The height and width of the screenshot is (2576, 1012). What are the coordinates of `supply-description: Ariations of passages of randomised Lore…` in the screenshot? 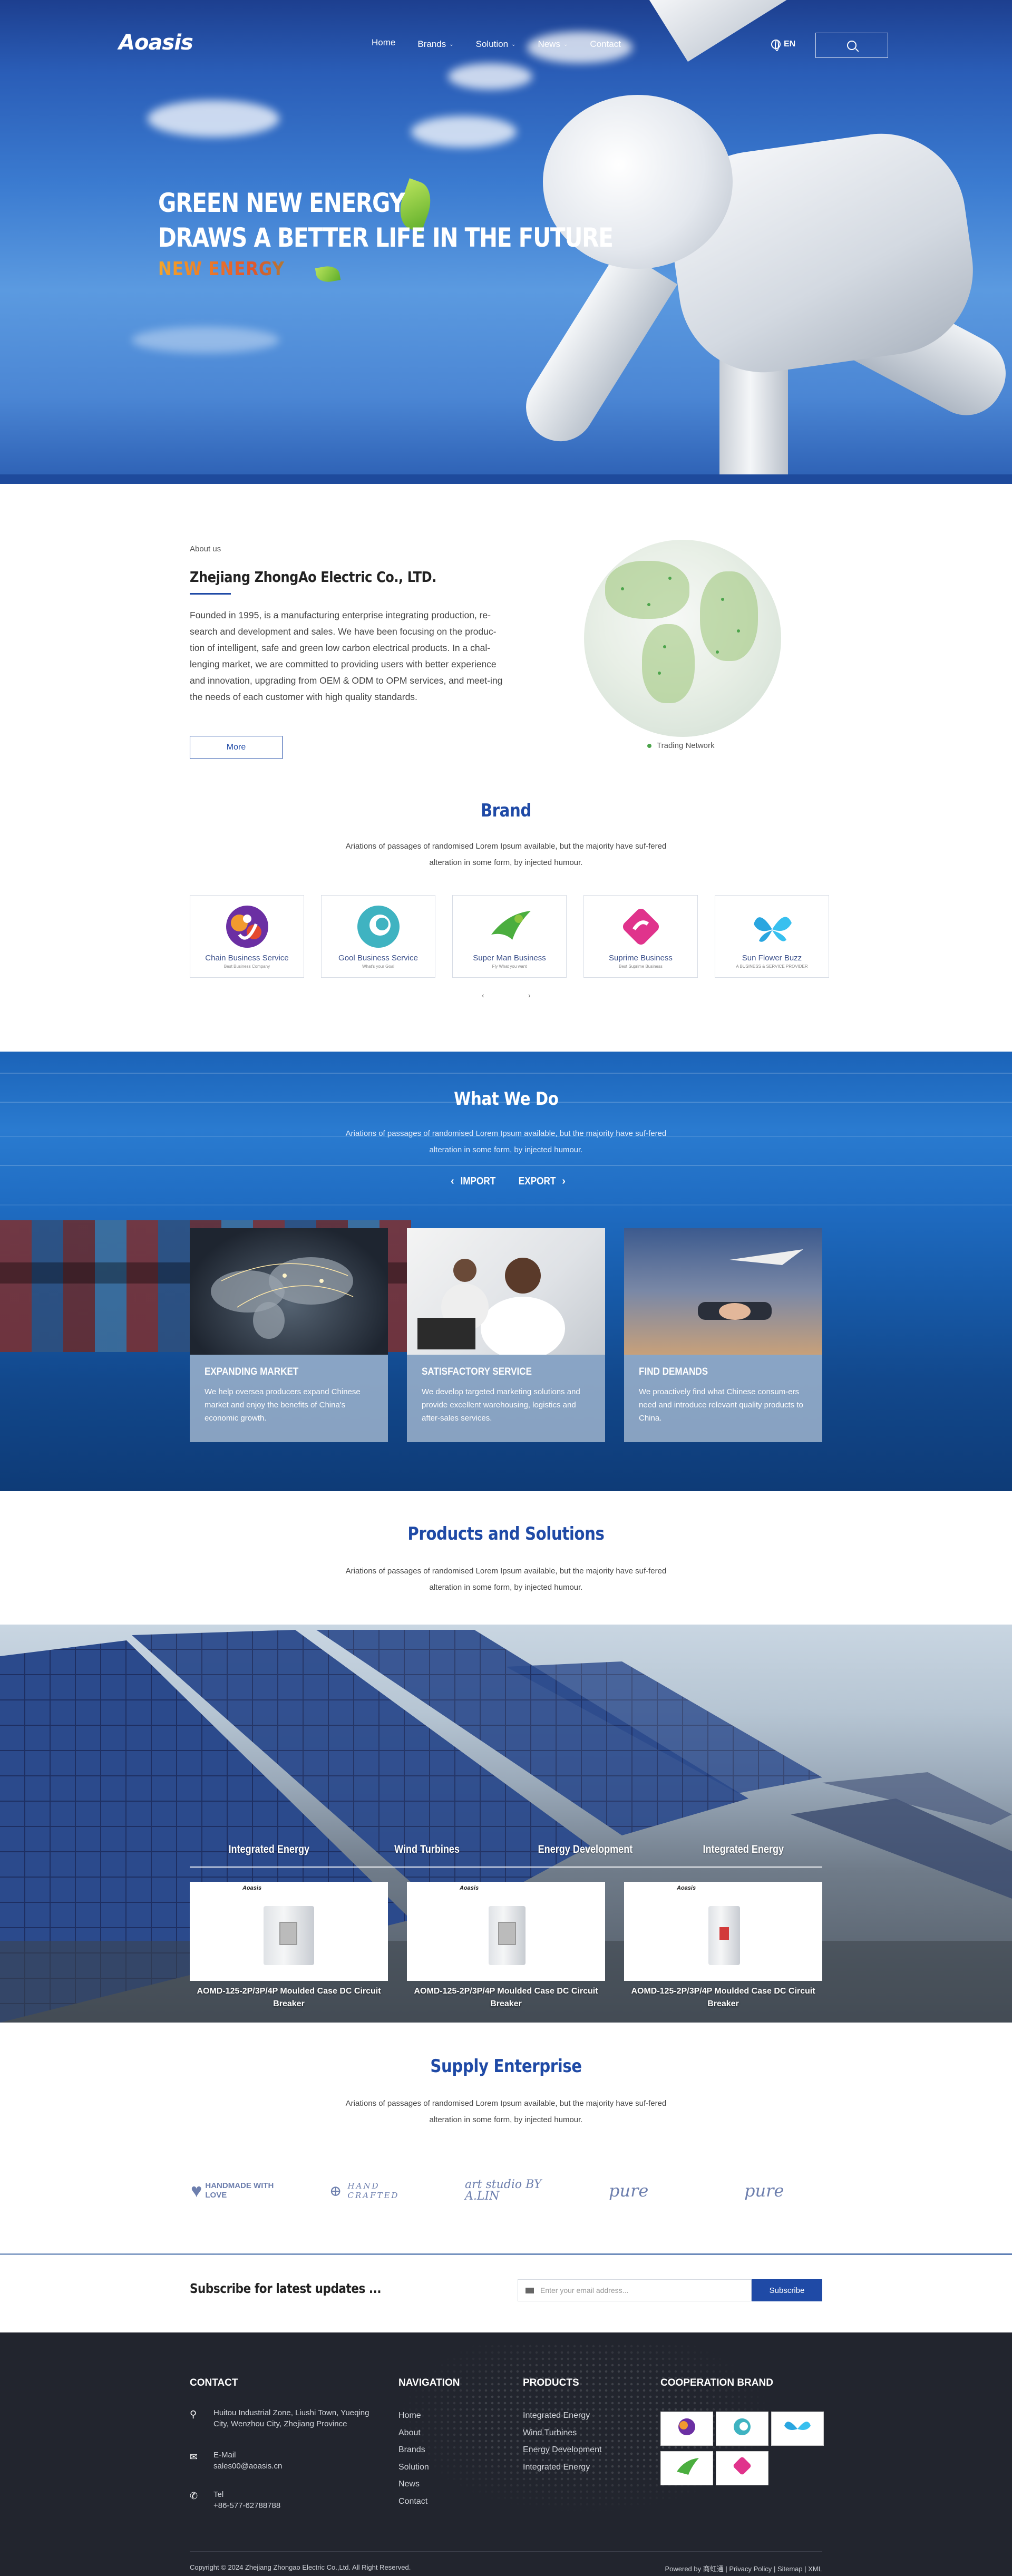 It's located at (506, 2111).